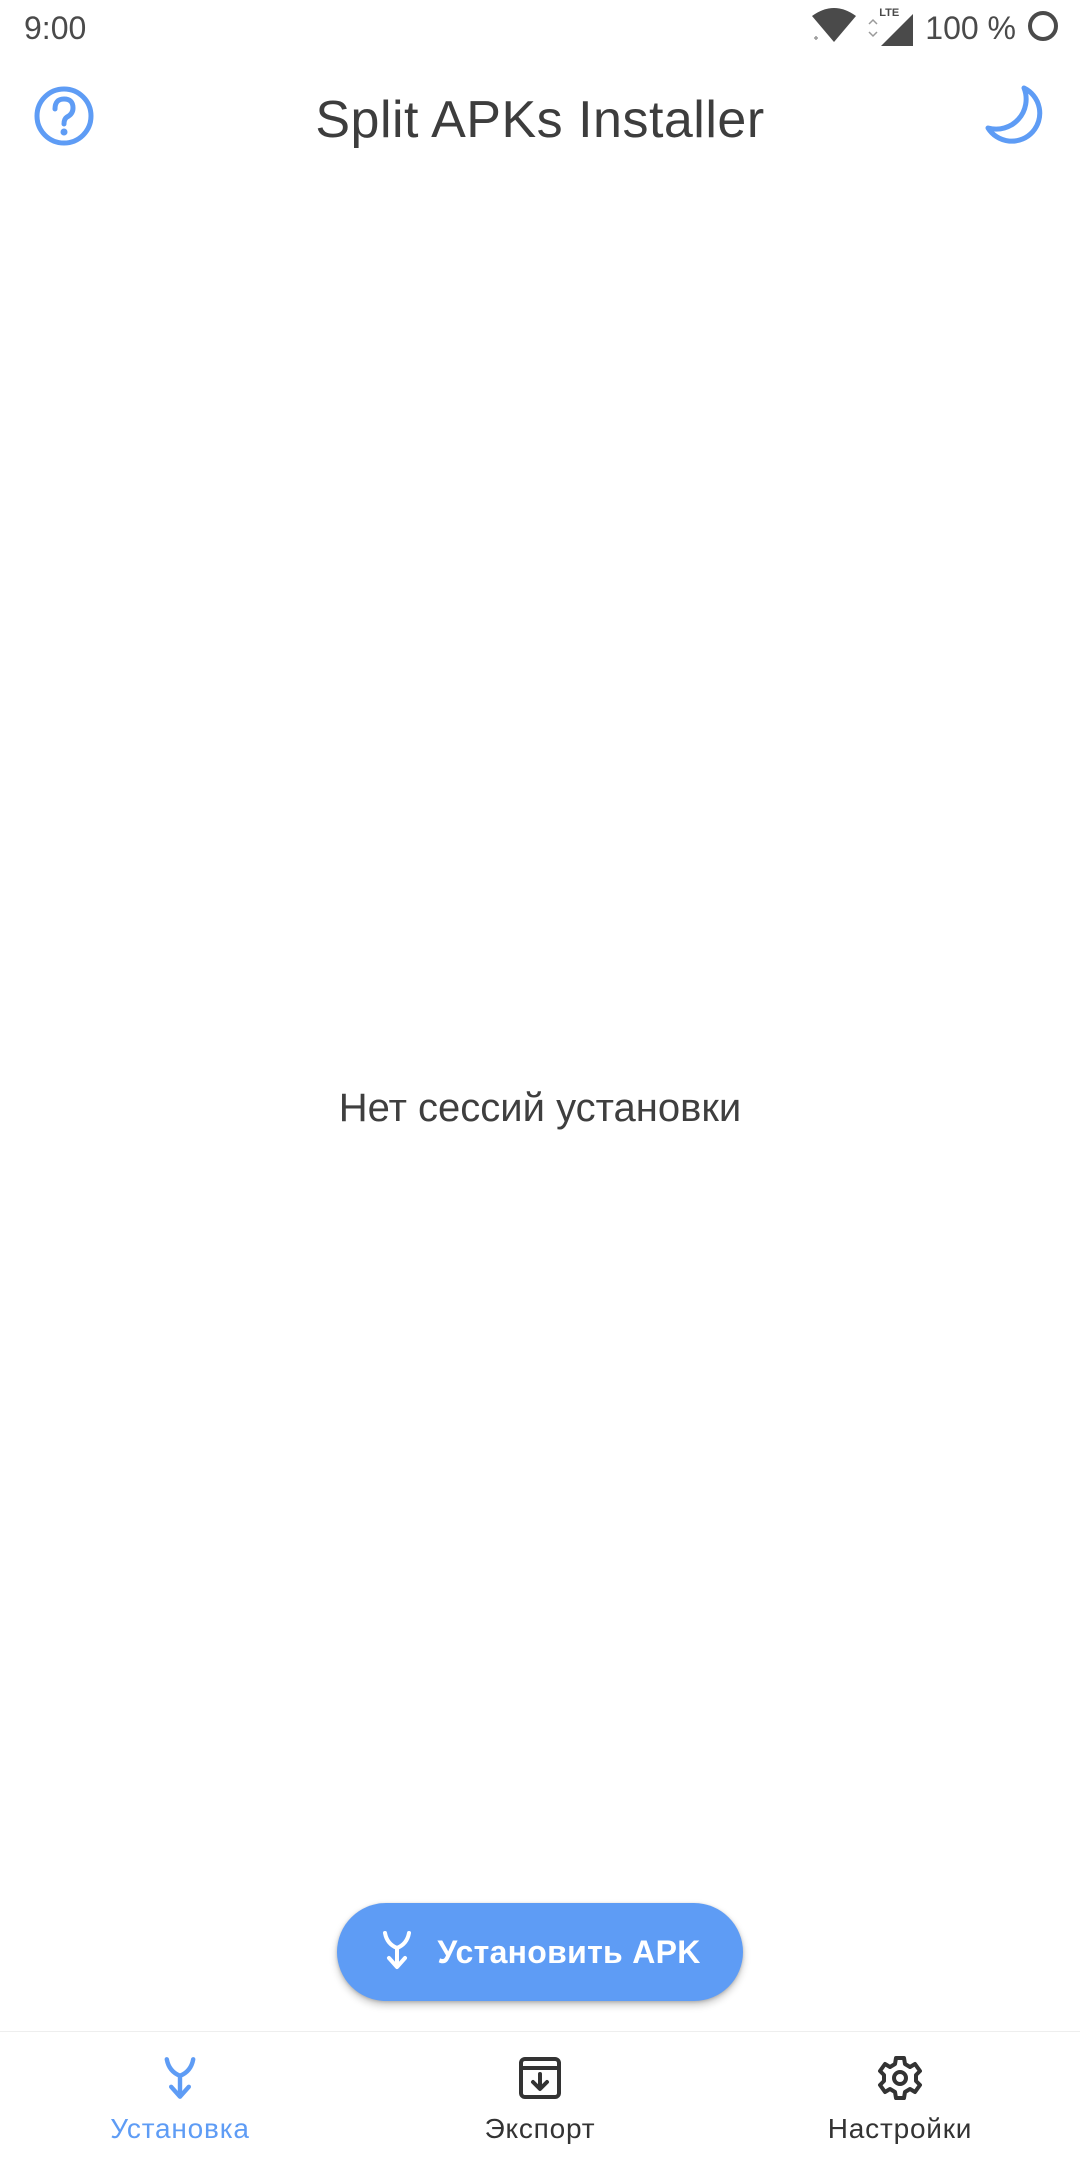 This screenshot has height=2160, width=1080. Describe the element at coordinates (891, 27) in the screenshot. I see `signal-icon: LTE` at that location.